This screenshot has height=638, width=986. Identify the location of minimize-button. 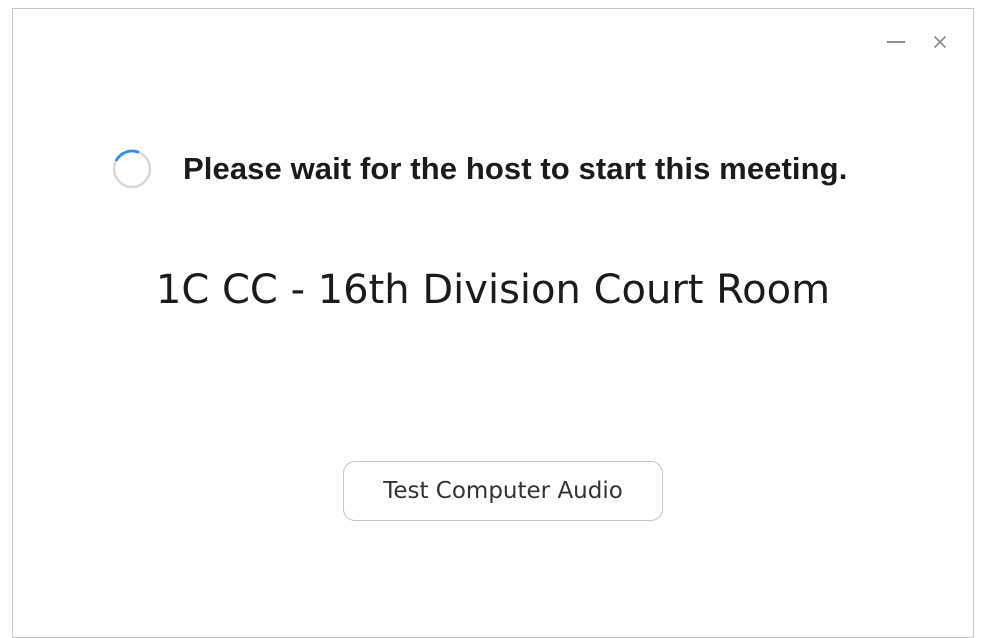
(896, 42).